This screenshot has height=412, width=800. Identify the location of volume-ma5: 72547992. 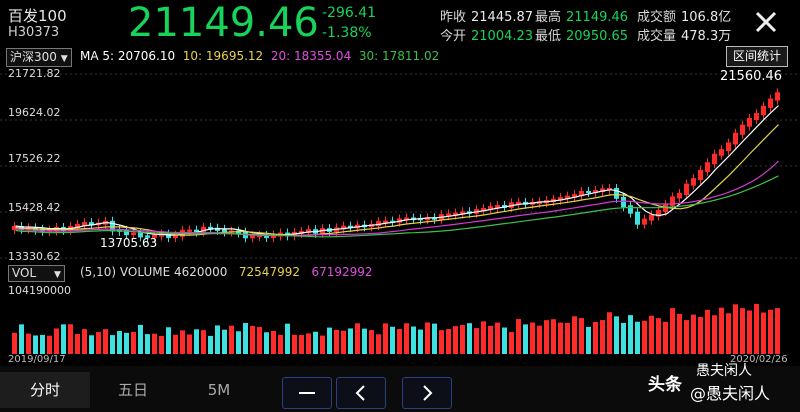
(269, 272).